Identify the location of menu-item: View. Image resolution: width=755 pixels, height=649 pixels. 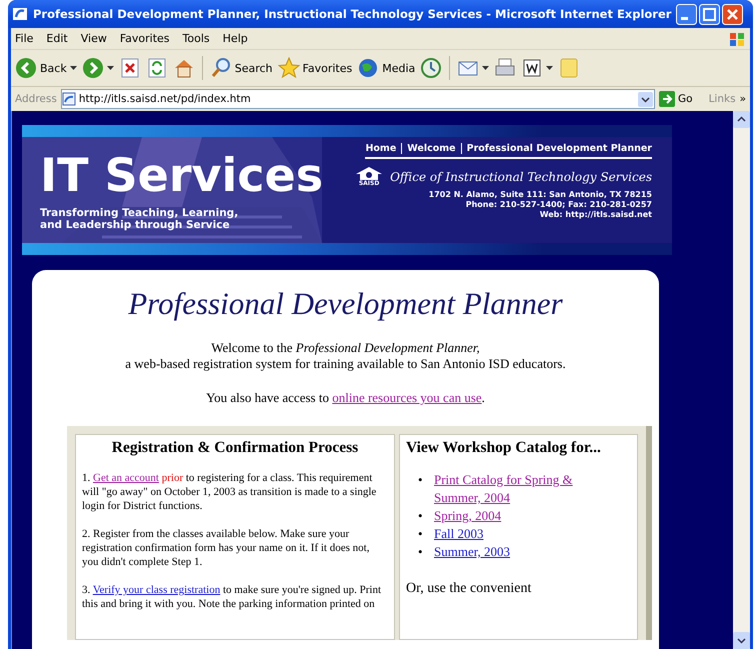
(93, 38).